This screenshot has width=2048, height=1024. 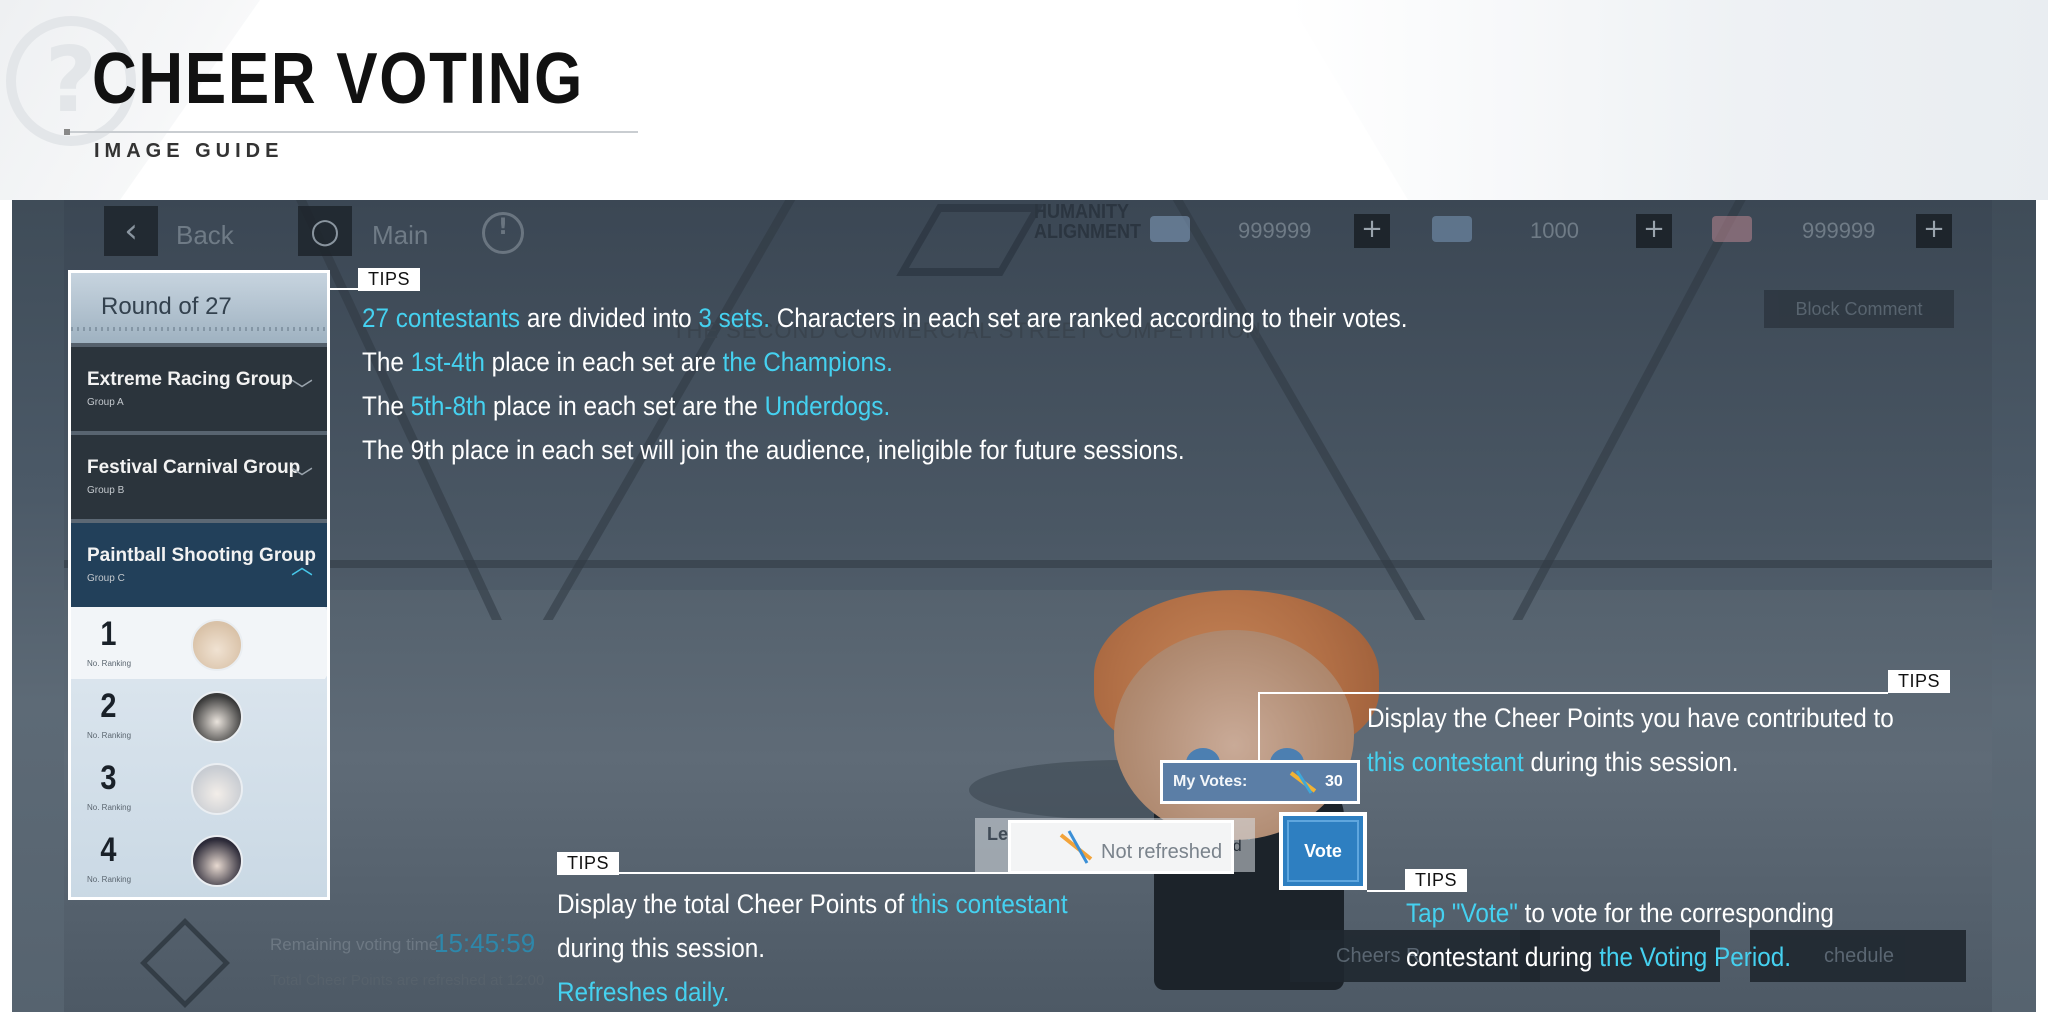 I want to click on resource-1-value: 999999, so click(x=1275, y=230).